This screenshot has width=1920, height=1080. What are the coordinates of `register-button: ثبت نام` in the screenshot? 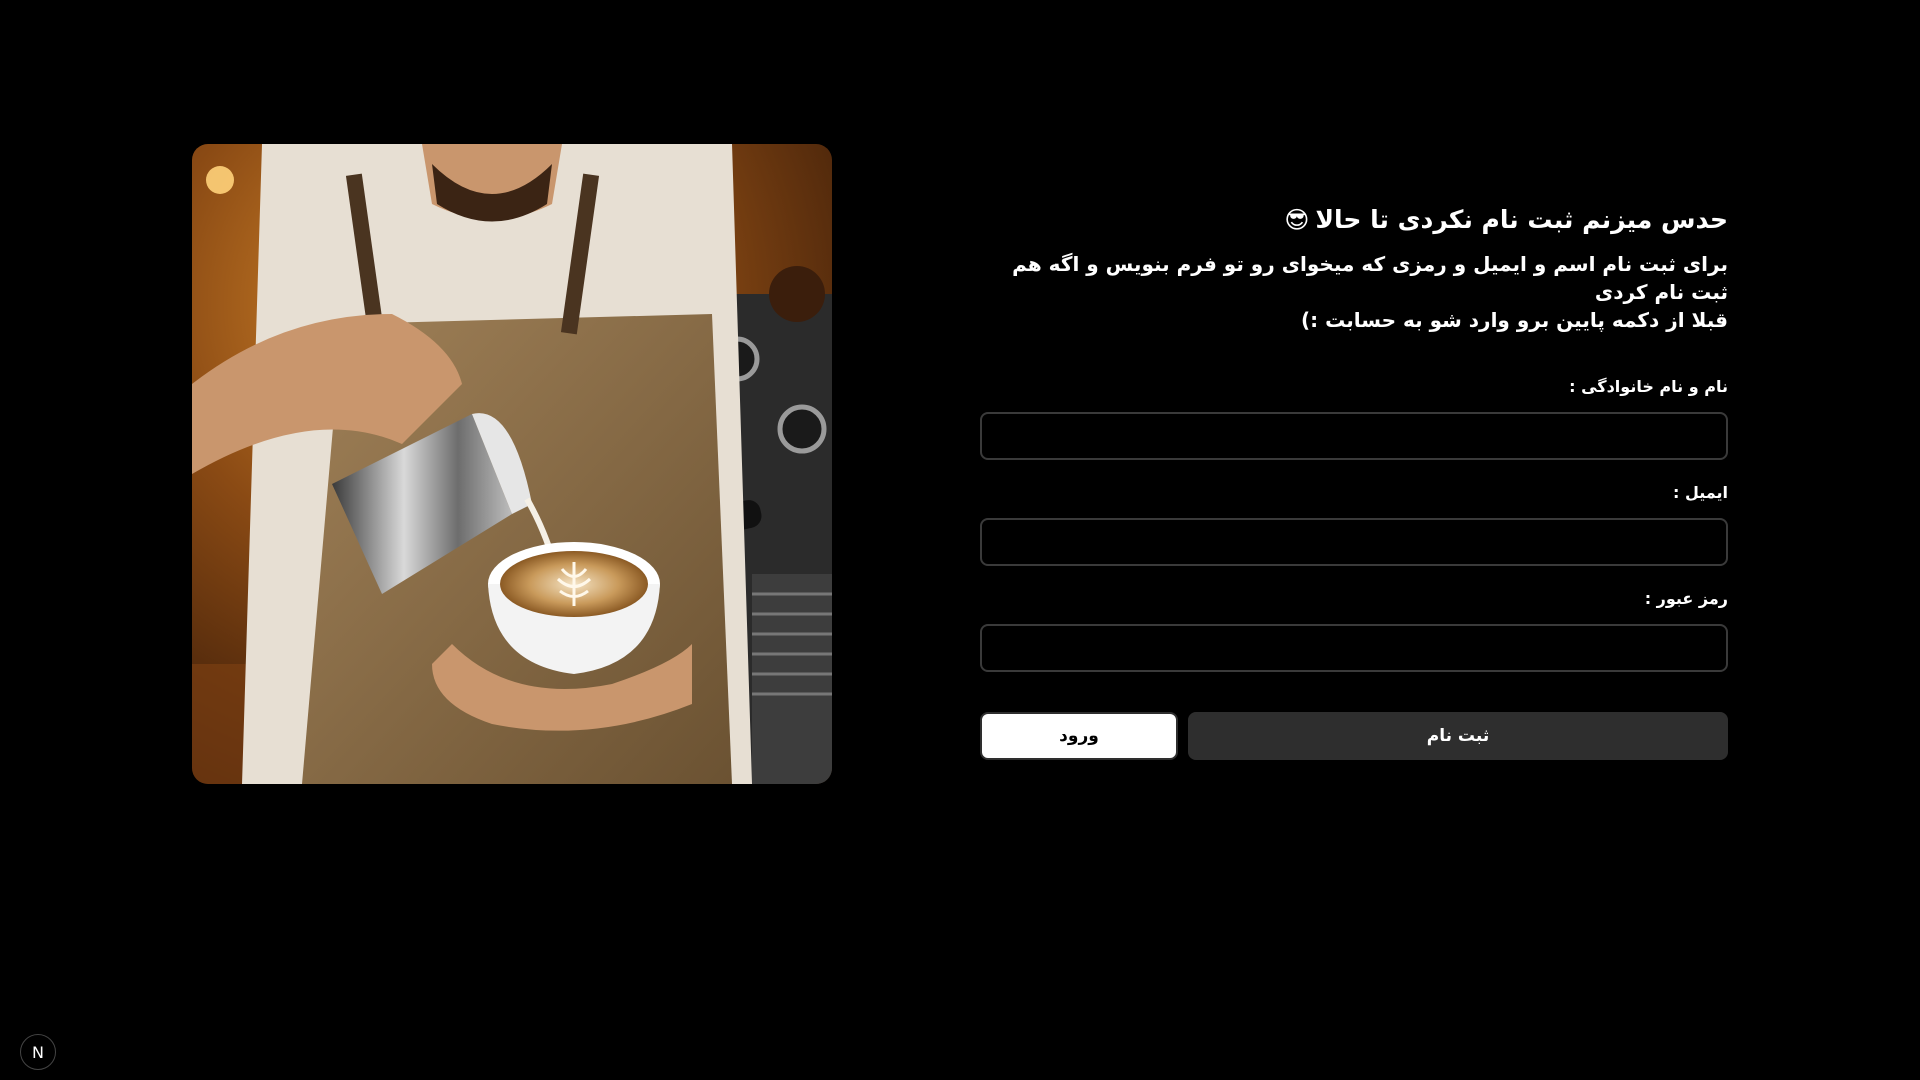 It's located at (1458, 736).